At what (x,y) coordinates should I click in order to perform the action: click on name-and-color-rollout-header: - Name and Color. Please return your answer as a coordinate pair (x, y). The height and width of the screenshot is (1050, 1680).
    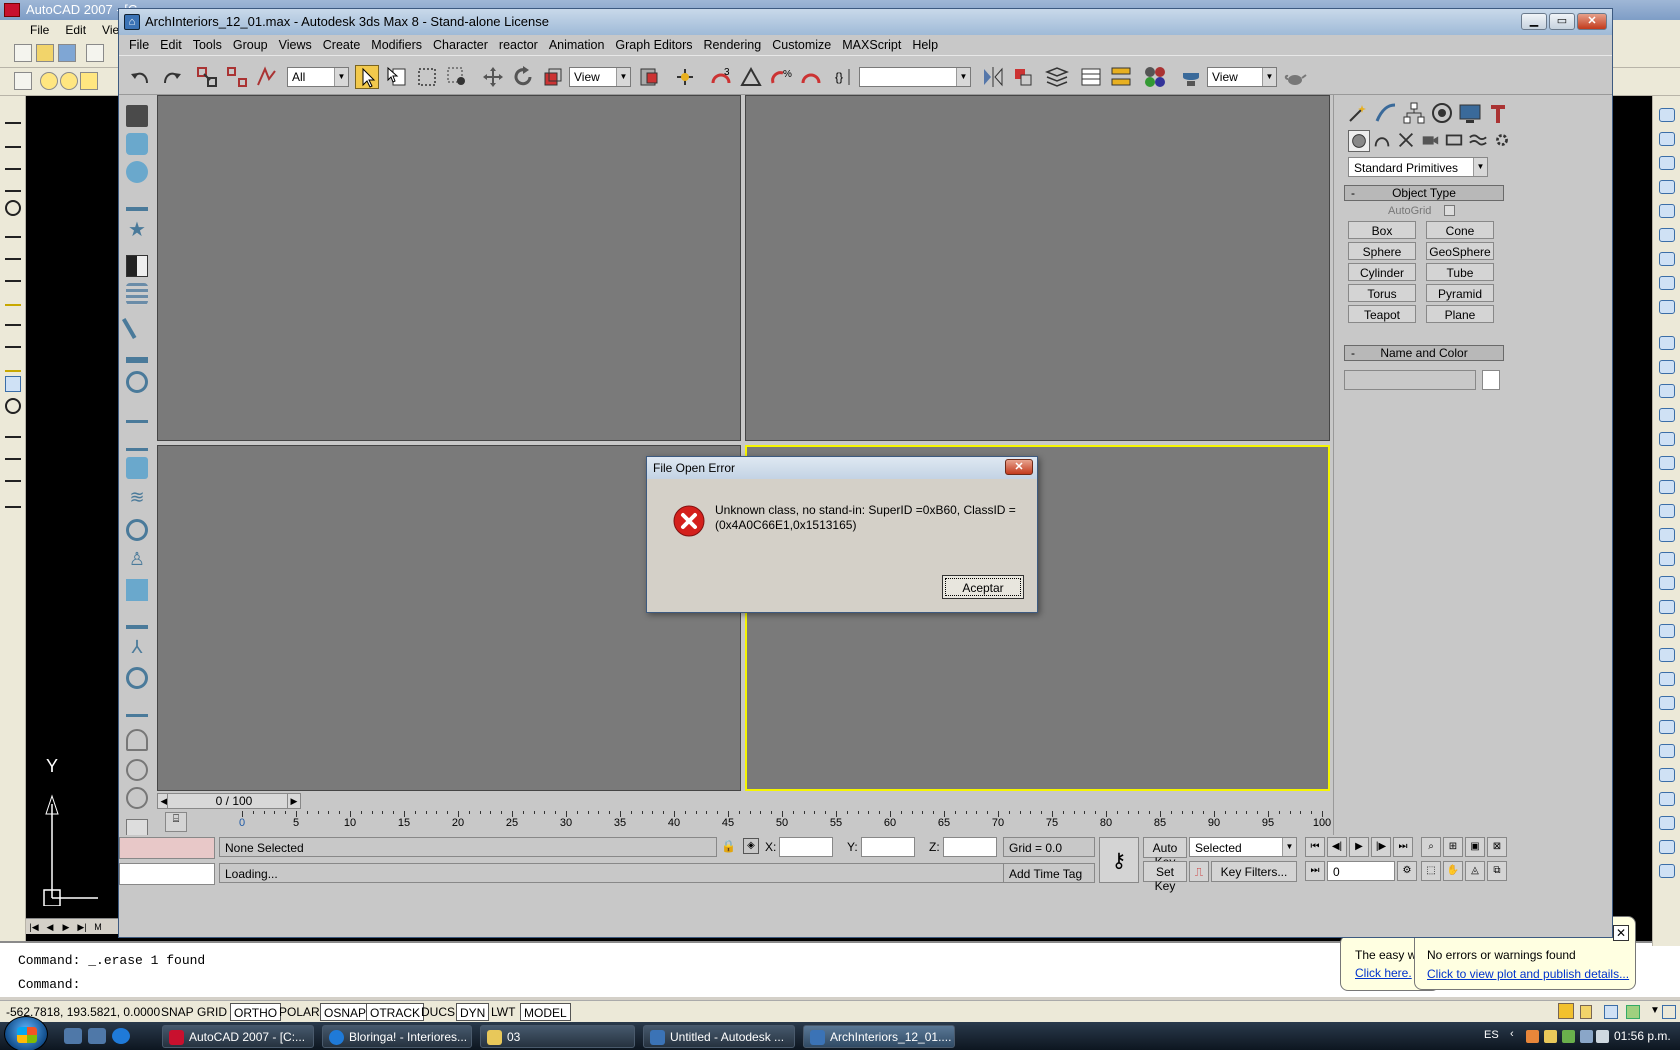
    Looking at the image, I should click on (1424, 353).